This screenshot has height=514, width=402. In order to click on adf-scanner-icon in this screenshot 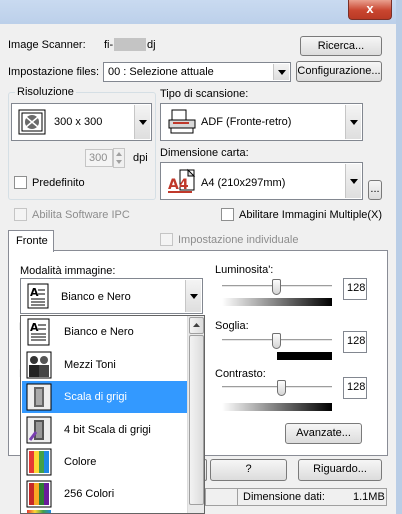, I will do `click(182, 121)`.